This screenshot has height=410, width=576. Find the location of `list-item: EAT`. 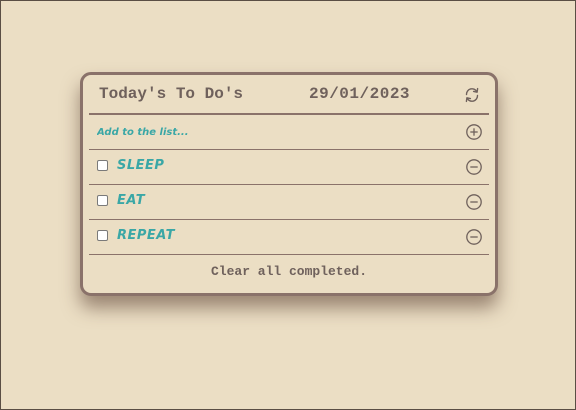

list-item: EAT is located at coordinates (289, 202).